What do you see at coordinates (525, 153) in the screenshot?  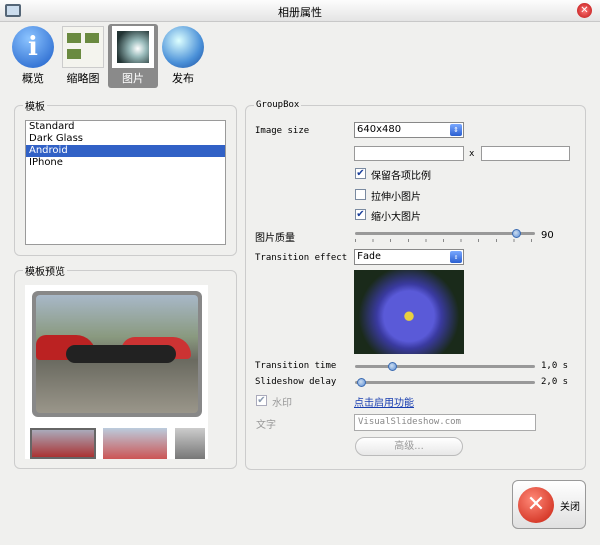 I see `height-input` at bounding box center [525, 153].